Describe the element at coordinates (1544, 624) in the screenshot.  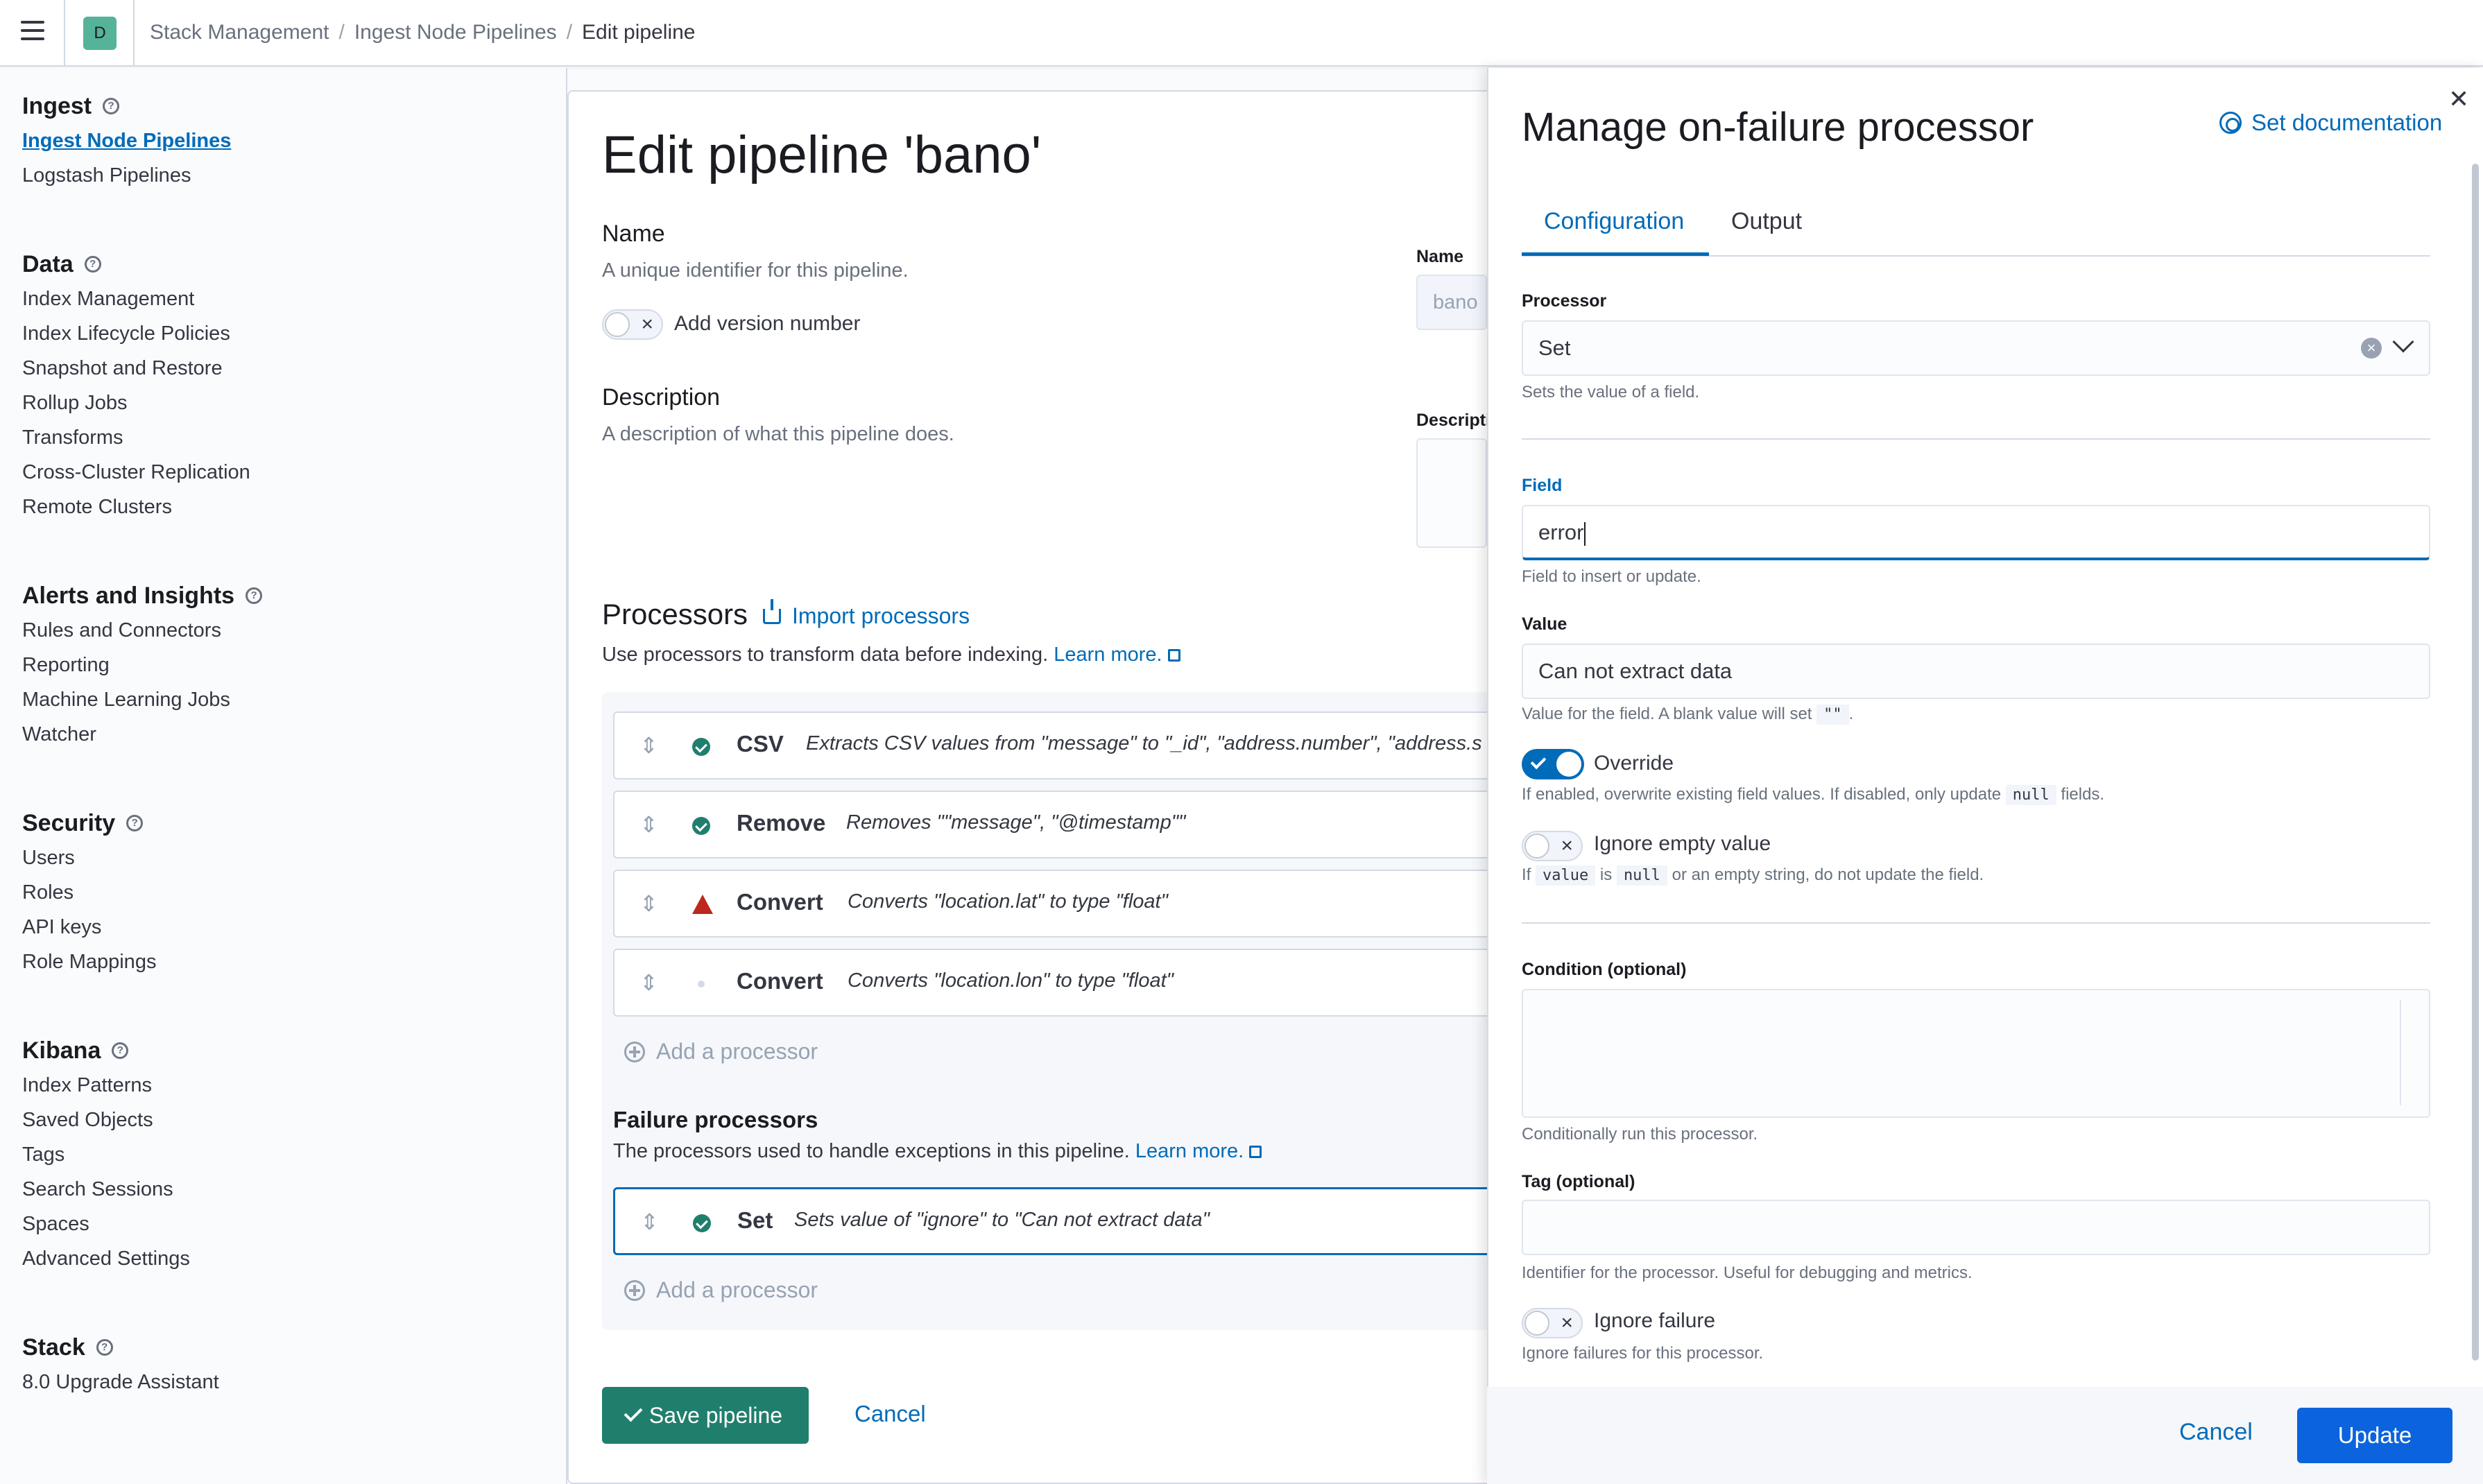
I see `value-label: Value` at that location.